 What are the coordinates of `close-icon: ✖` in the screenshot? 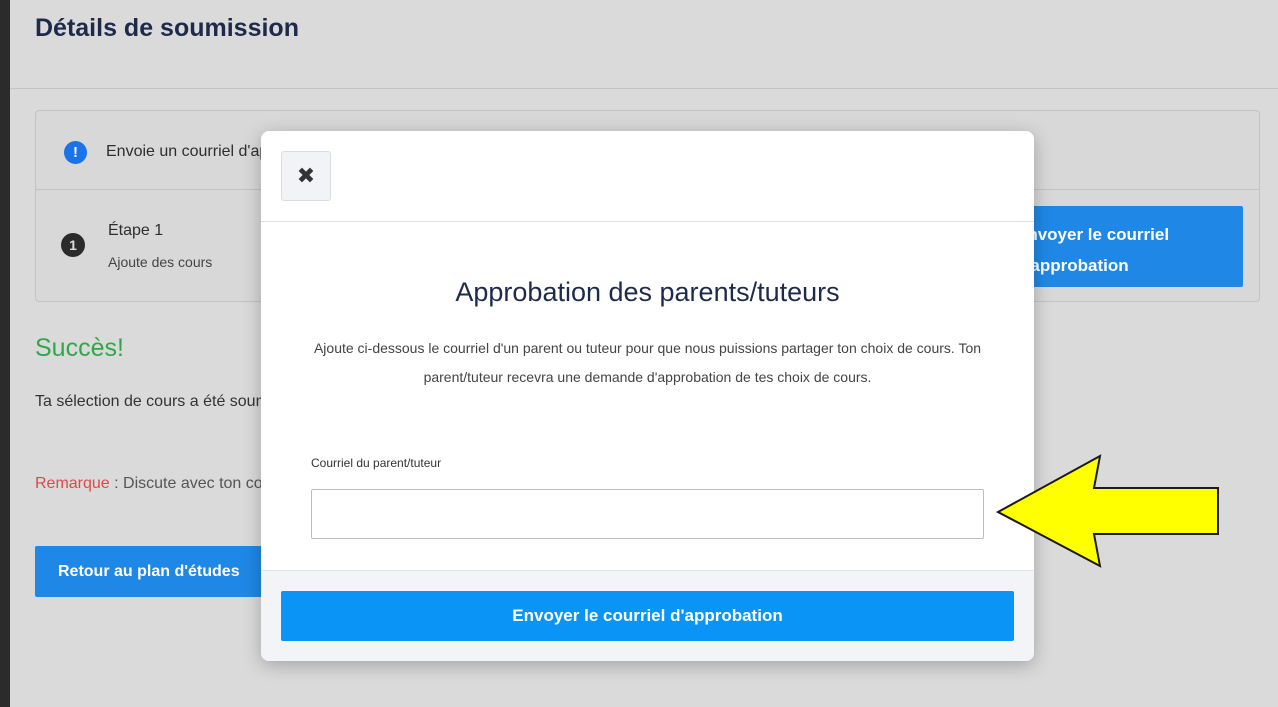 It's located at (306, 176).